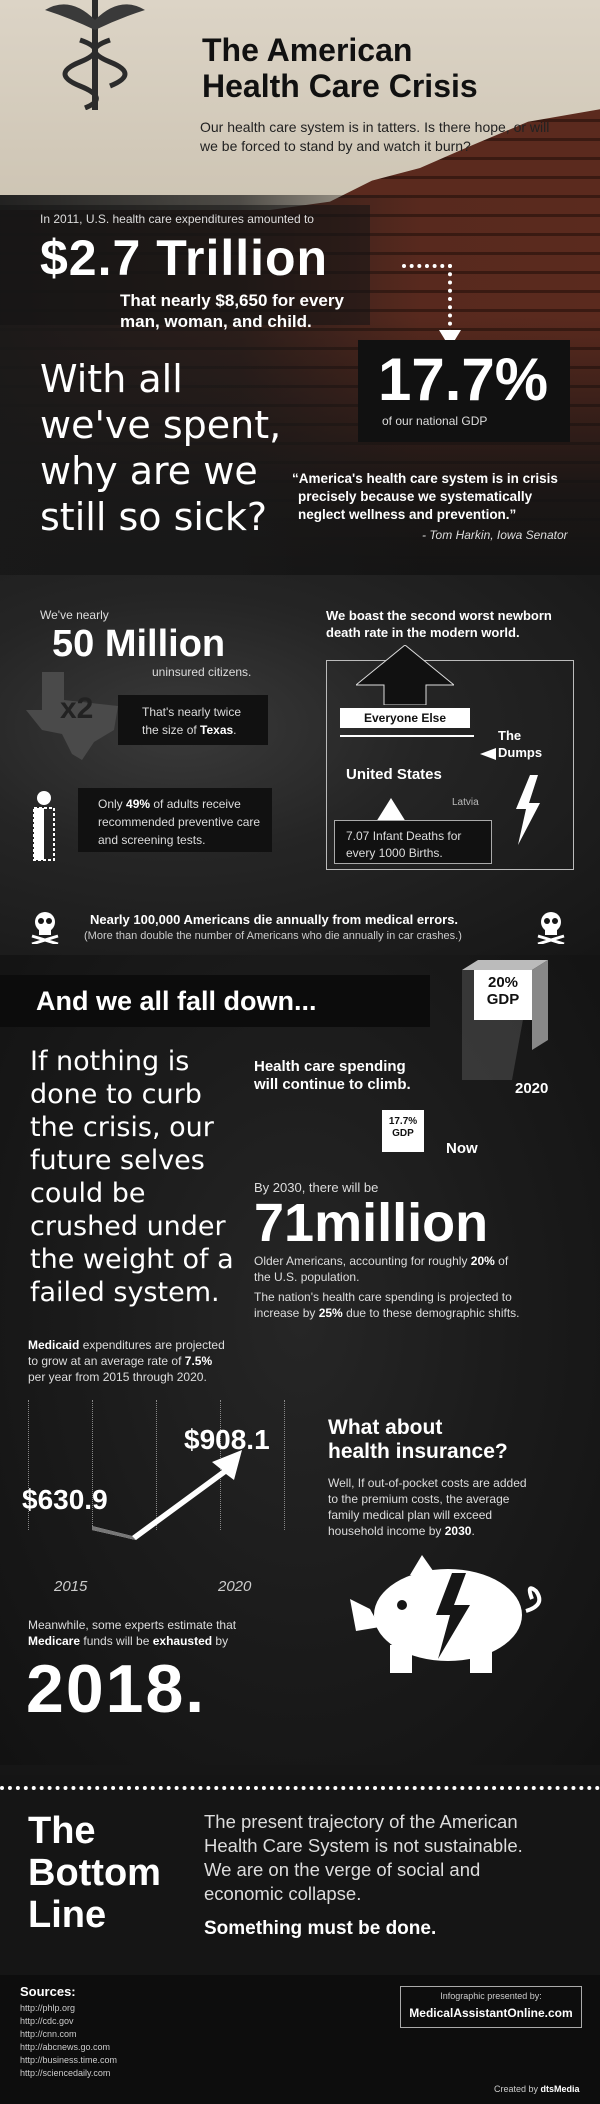 The width and height of the screenshot is (600, 2104). Describe the element at coordinates (488, 754) in the screenshot. I see `pointer-left-icon` at that location.